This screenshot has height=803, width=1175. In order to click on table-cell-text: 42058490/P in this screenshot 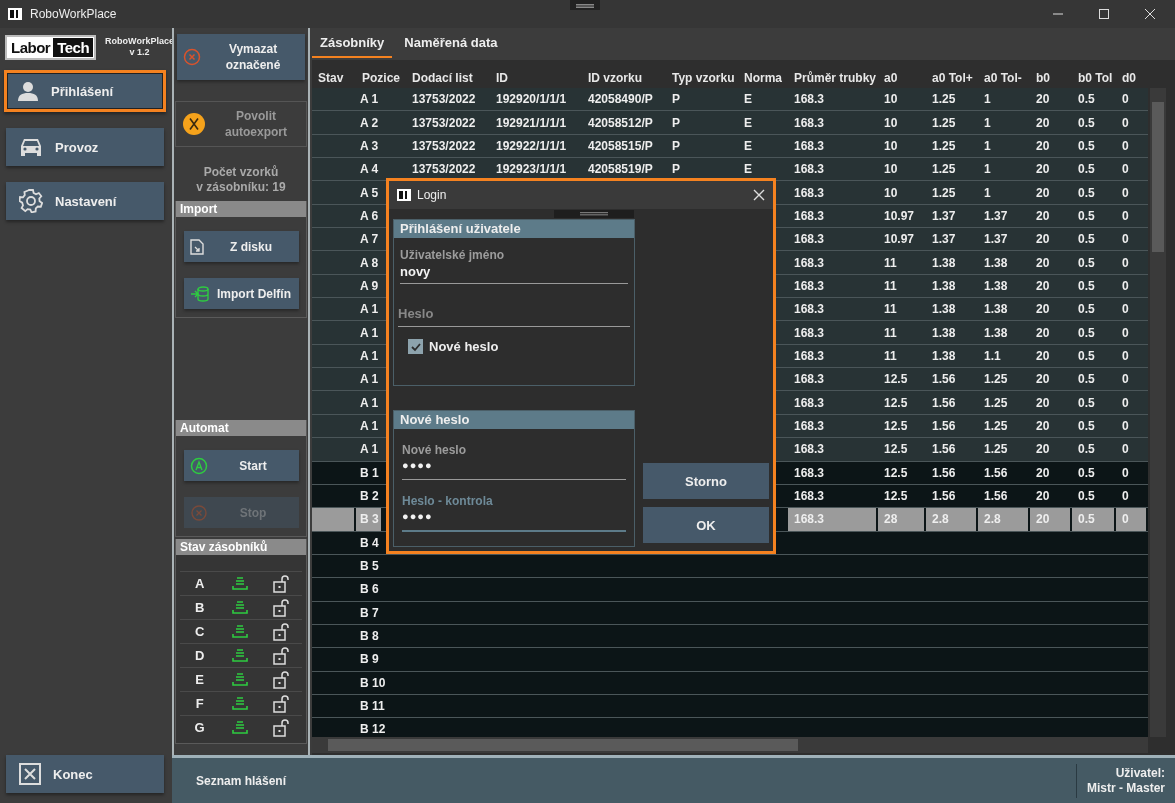, I will do `click(620, 100)`.